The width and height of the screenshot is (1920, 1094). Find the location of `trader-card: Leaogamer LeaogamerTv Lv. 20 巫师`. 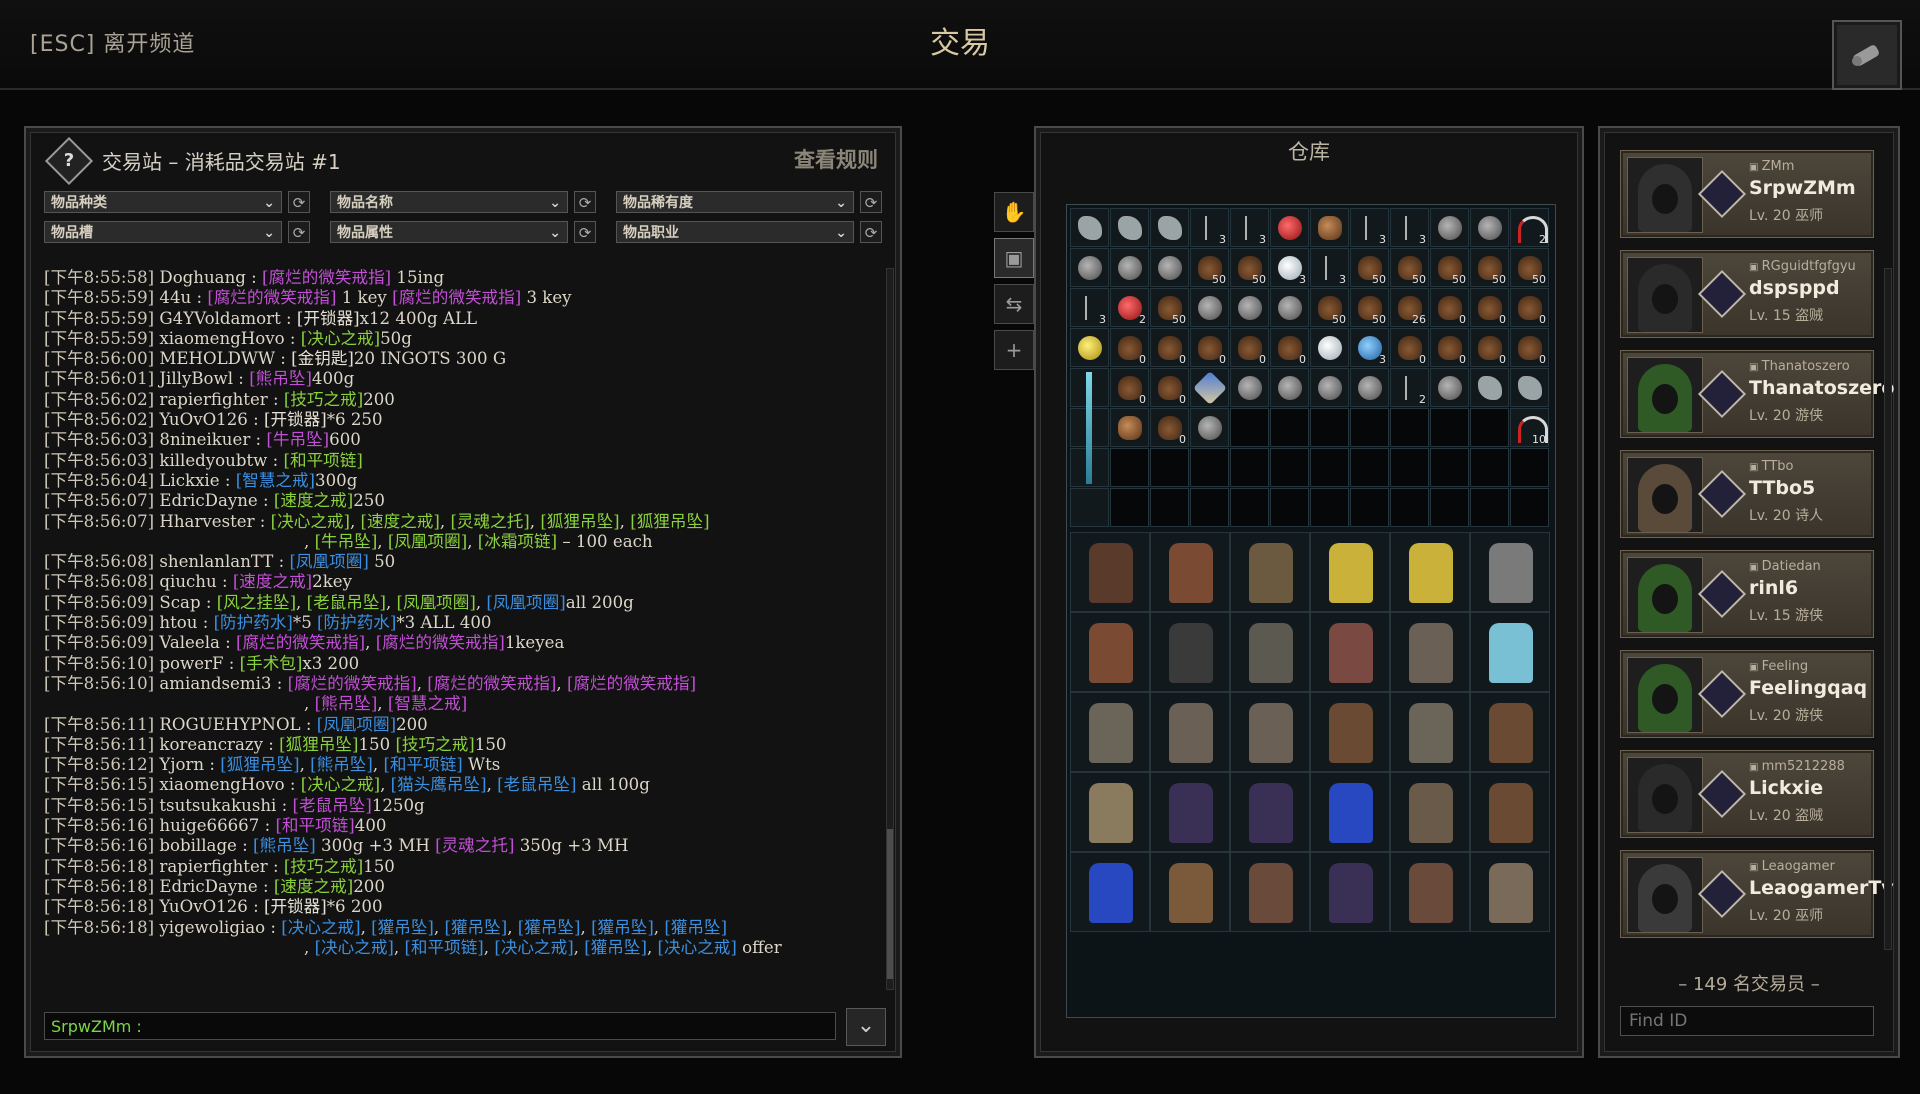

trader-card: Leaogamer LeaogamerTv Lv. 20 巫师 is located at coordinates (1757, 894).